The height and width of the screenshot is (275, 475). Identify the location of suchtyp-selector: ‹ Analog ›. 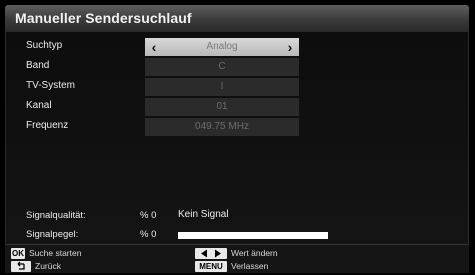
(222, 47).